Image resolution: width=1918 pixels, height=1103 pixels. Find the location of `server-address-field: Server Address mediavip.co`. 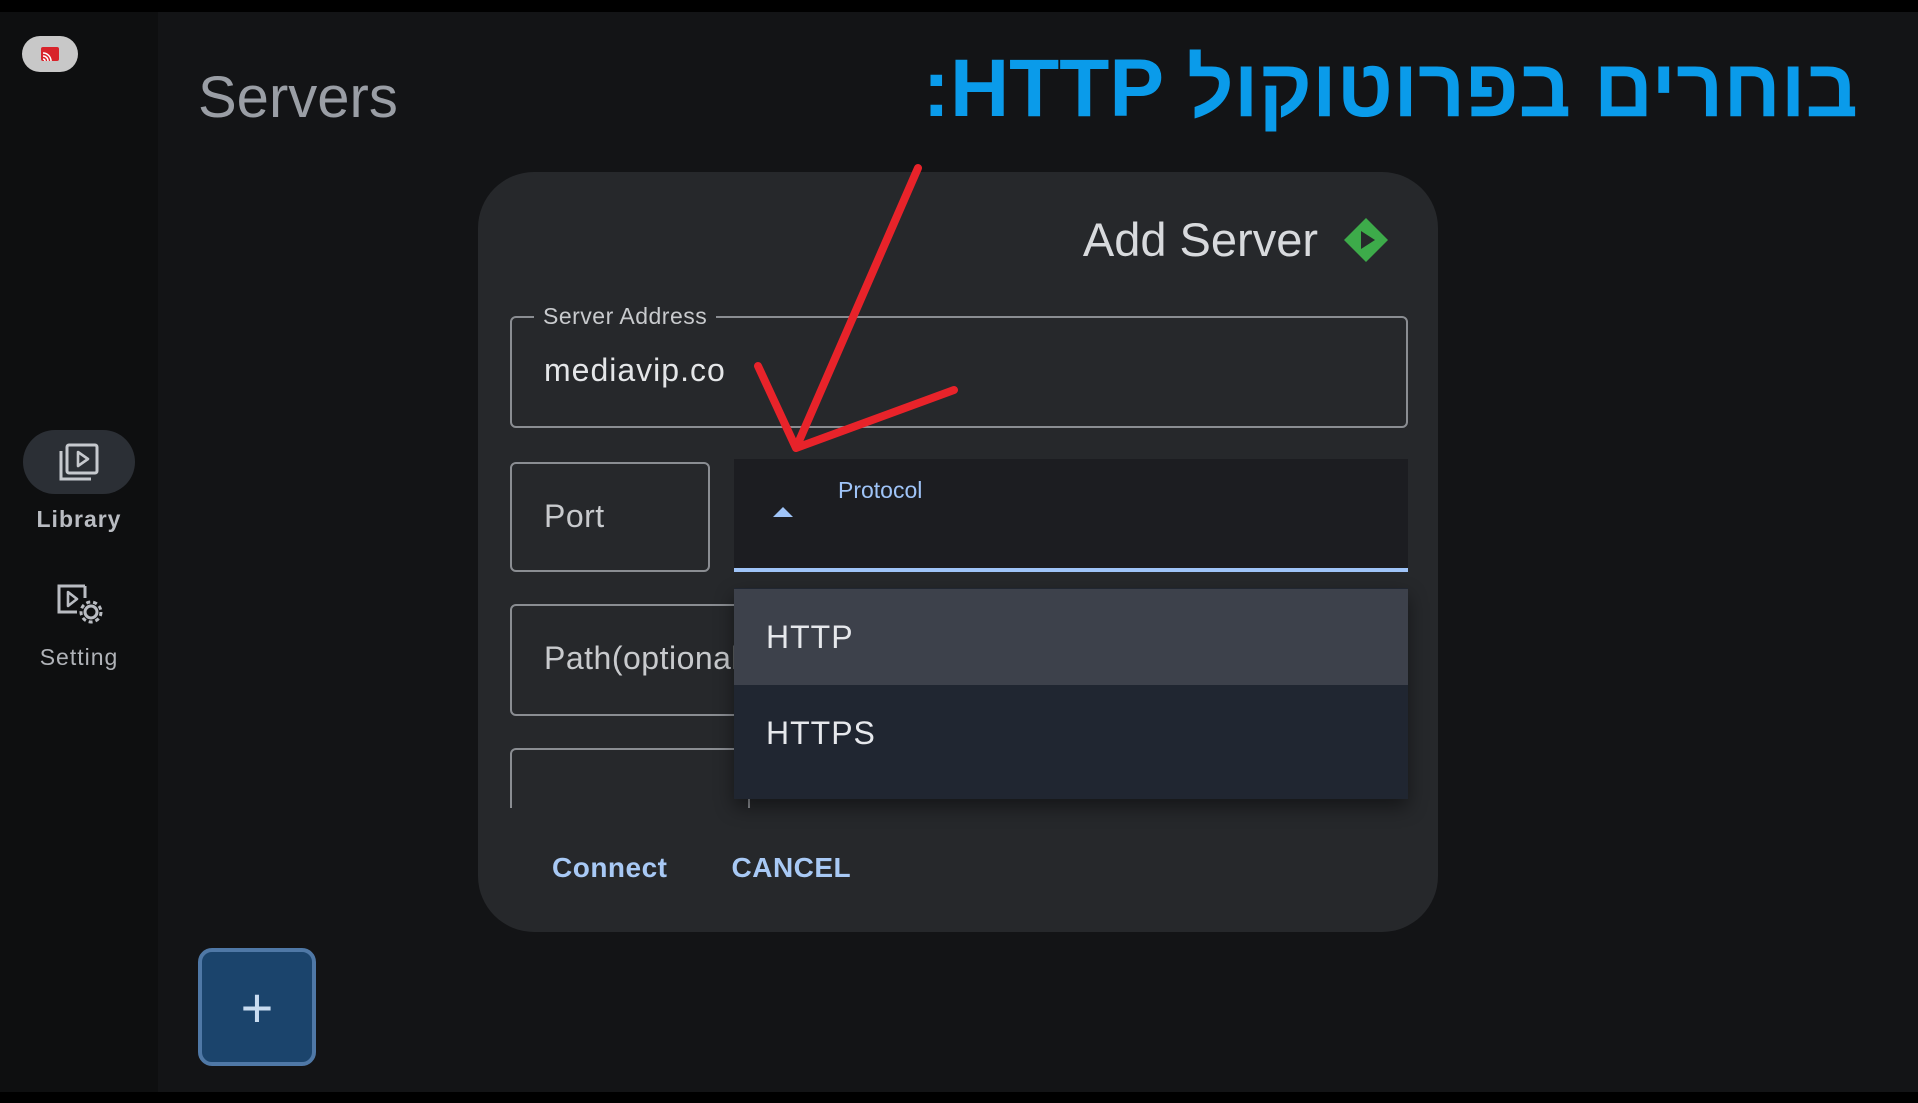

server-address-field: Server Address mediavip.co is located at coordinates (959, 365).